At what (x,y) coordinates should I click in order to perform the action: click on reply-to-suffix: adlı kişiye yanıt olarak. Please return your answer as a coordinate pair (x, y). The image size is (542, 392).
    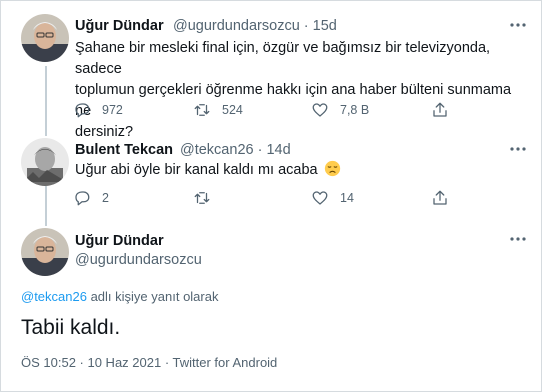
    Looking at the image, I should click on (152, 296).